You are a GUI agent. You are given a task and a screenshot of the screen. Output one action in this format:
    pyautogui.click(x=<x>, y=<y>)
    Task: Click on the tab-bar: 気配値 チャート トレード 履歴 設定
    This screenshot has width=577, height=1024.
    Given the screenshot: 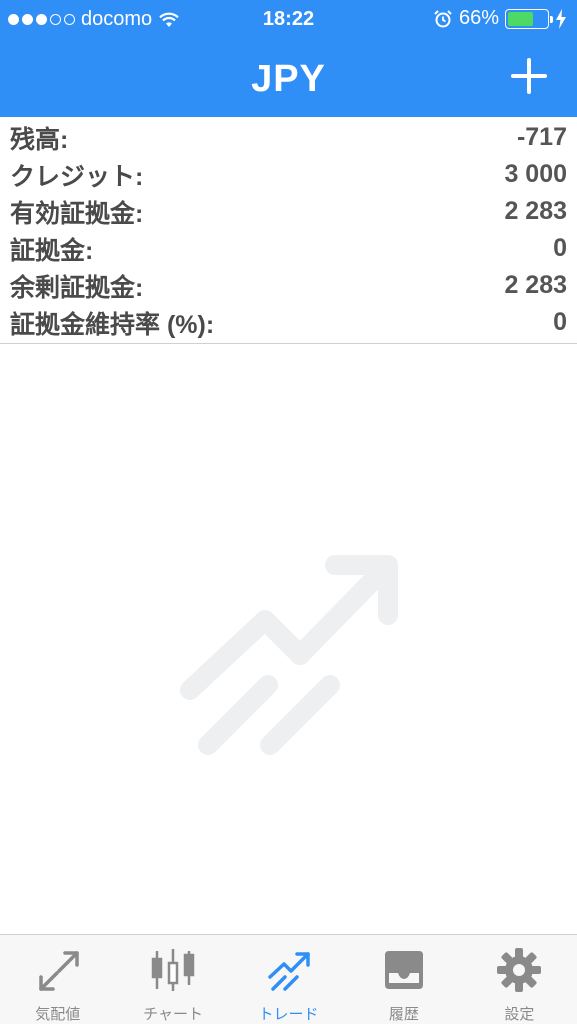 What is the action you would take?
    pyautogui.click(x=288, y=979)
    